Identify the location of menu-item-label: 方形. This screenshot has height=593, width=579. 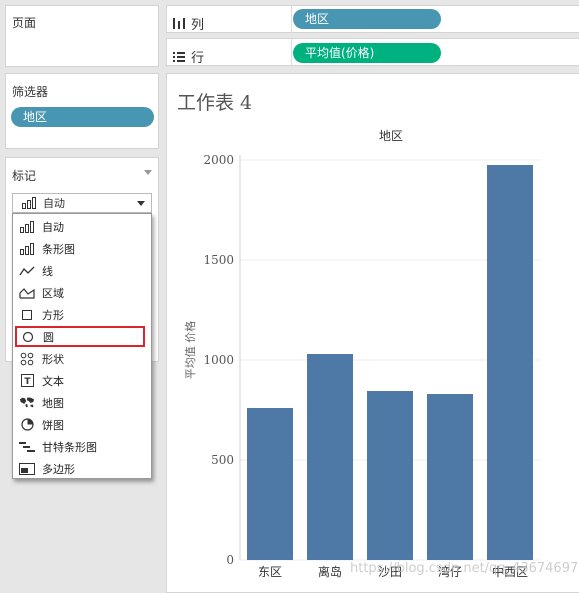
(53, 315).